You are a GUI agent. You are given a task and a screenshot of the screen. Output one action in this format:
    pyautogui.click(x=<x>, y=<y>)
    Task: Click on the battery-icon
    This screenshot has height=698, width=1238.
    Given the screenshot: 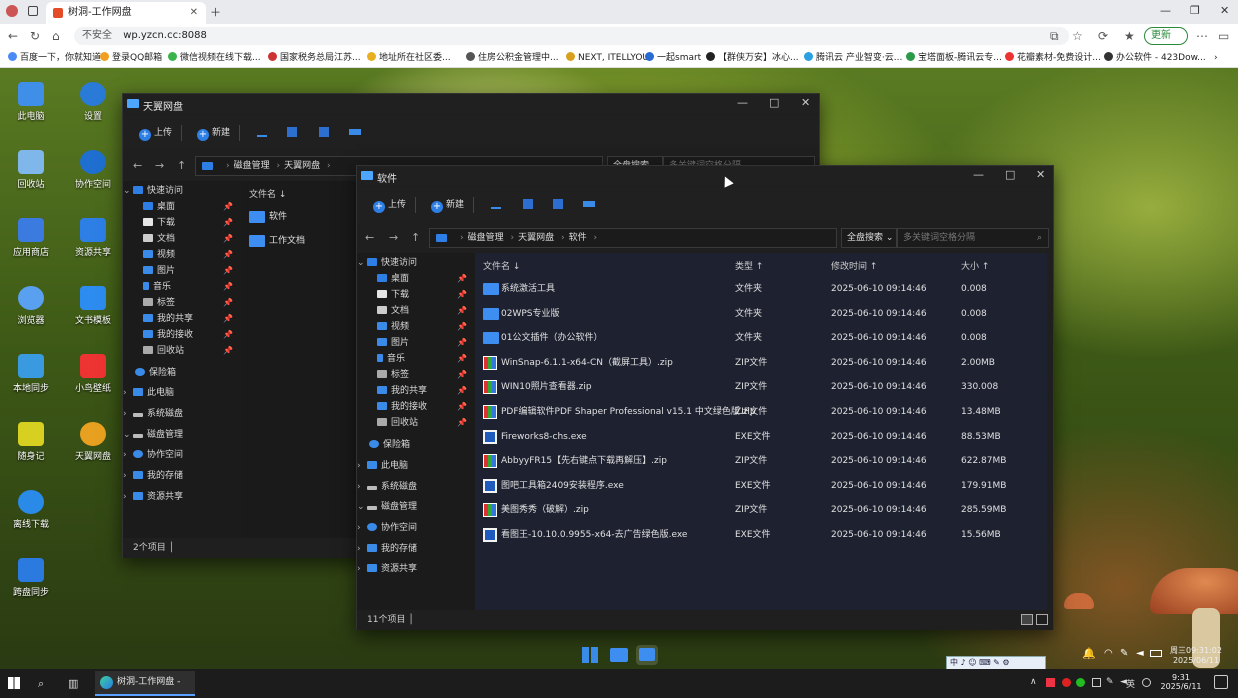 What is the action you would take?
    pyautogui.click(x=1156, y=653)
    